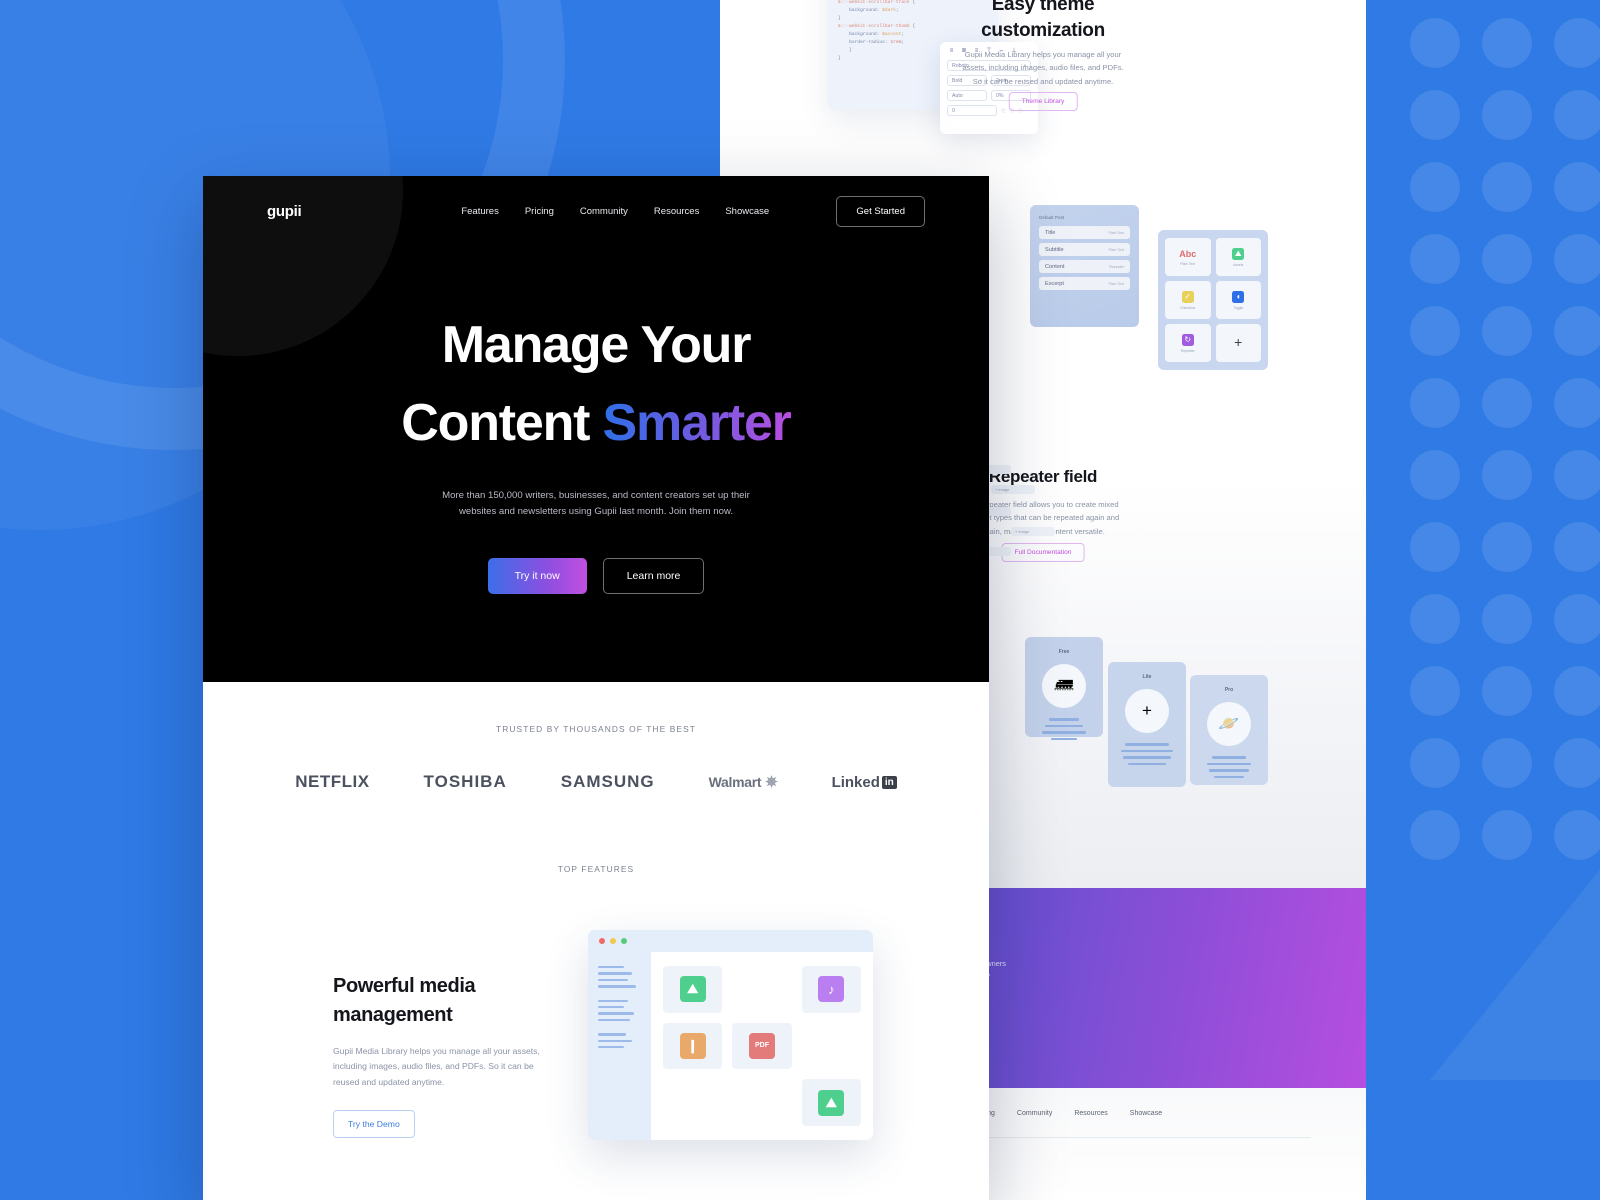 This screenshot has height=1200, width=1600. What do you see at coordinates (1238, 343) in the screenshot?
I see `field-type-add: +` at bounding box center [1238, 343].